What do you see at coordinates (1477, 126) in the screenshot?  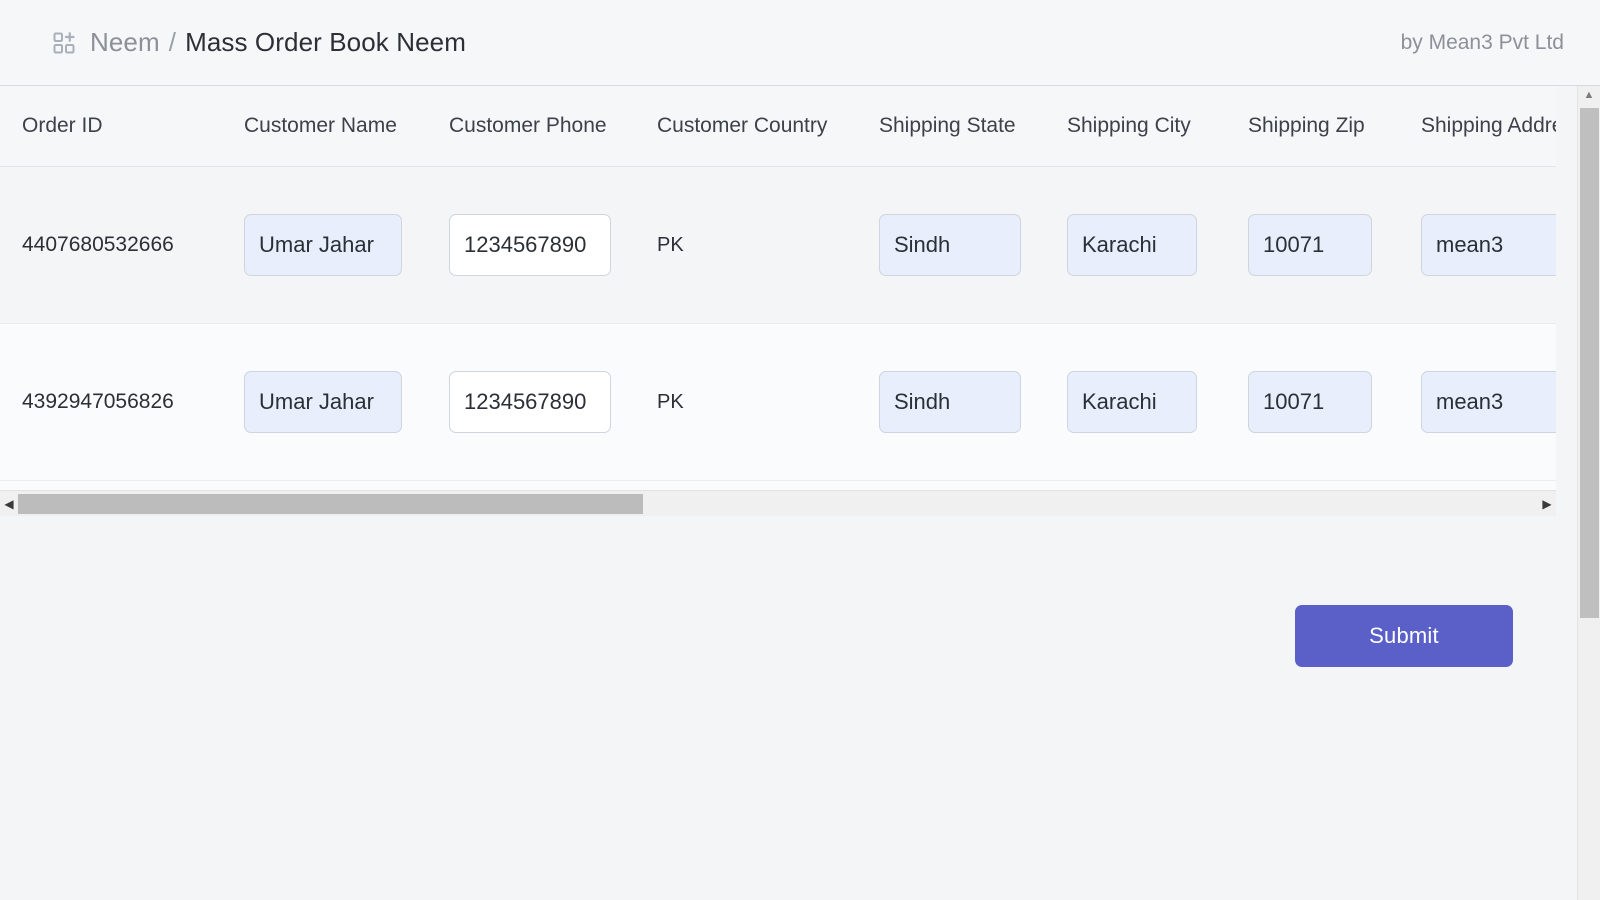 I see `column-header-shipping-address: Shipping Addre` at bounding box center [1477, 126].